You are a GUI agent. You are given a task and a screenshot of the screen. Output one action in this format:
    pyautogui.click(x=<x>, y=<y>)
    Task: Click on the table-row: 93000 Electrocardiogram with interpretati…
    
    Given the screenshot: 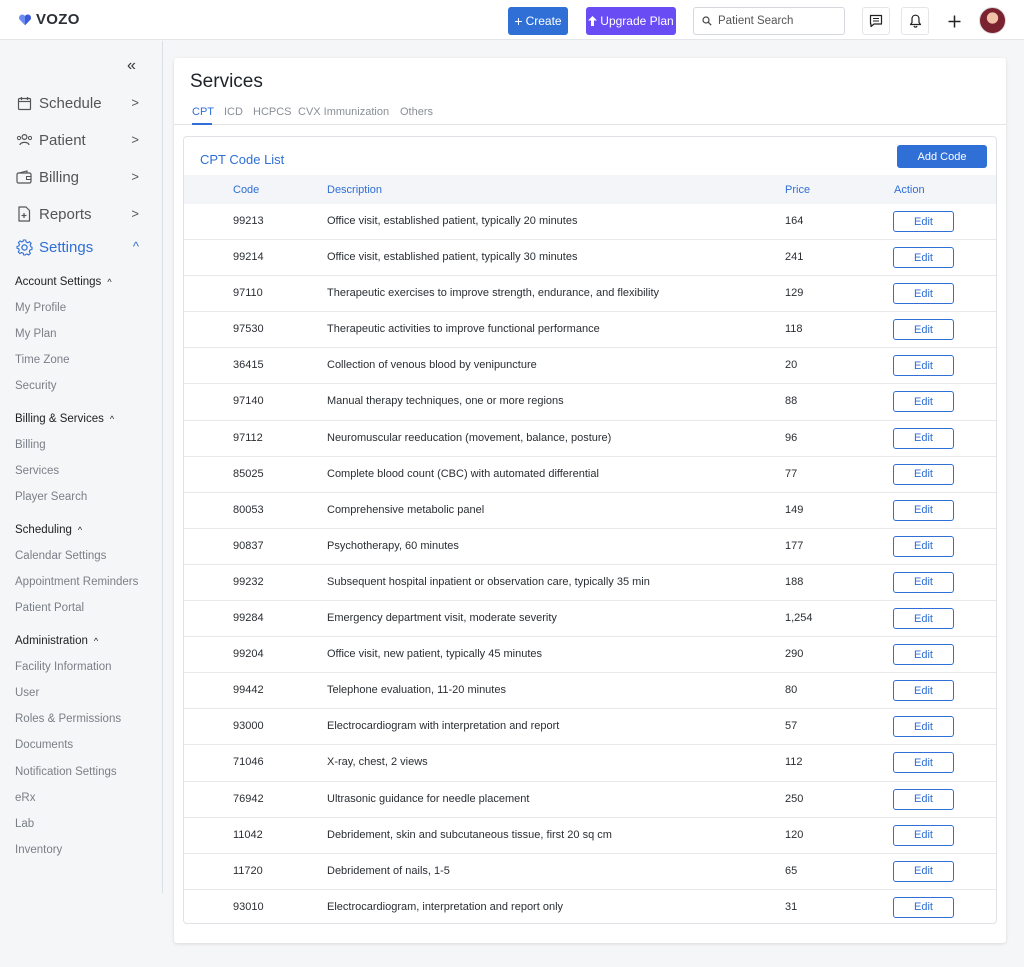 What is the action you would take?
    pyautogui.click(x=590, y=727)
    